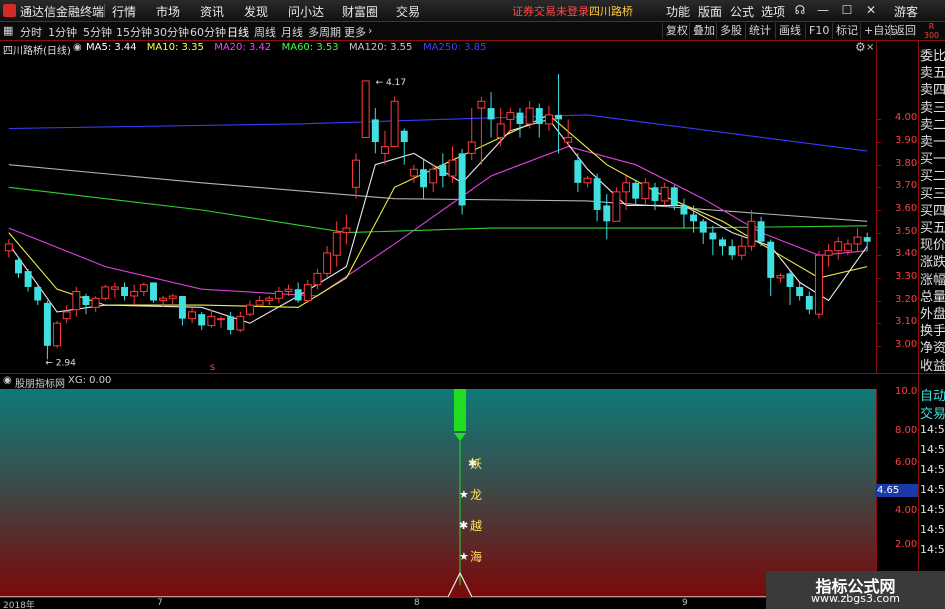 Image resolution: width=945 pixels, height=609 pixels. What do you see at coordinates (742, 11) in the screenshot?
I see `menu-formula: 公式` at bounding box center [742, 11].